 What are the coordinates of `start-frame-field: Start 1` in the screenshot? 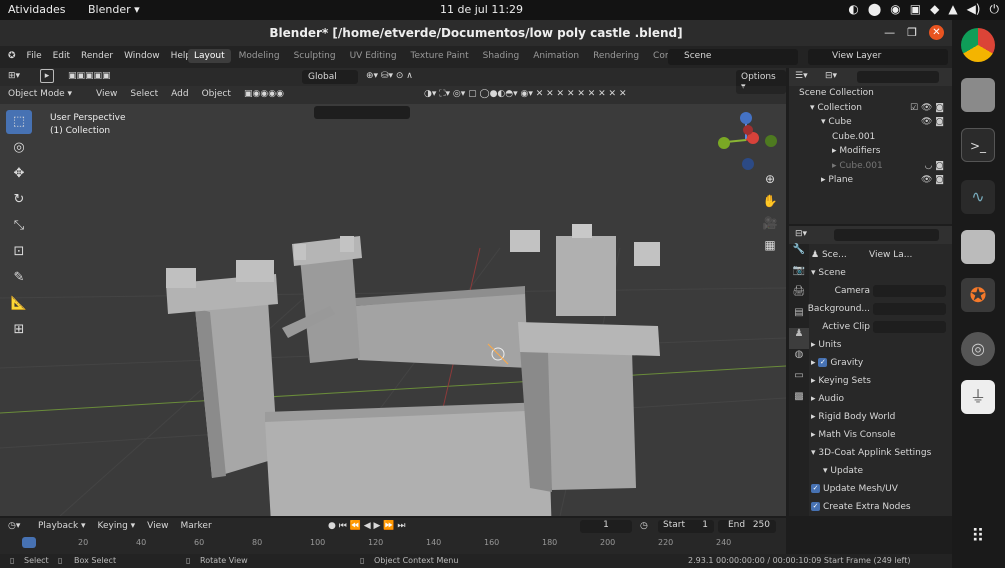 It's located at (686, 526).